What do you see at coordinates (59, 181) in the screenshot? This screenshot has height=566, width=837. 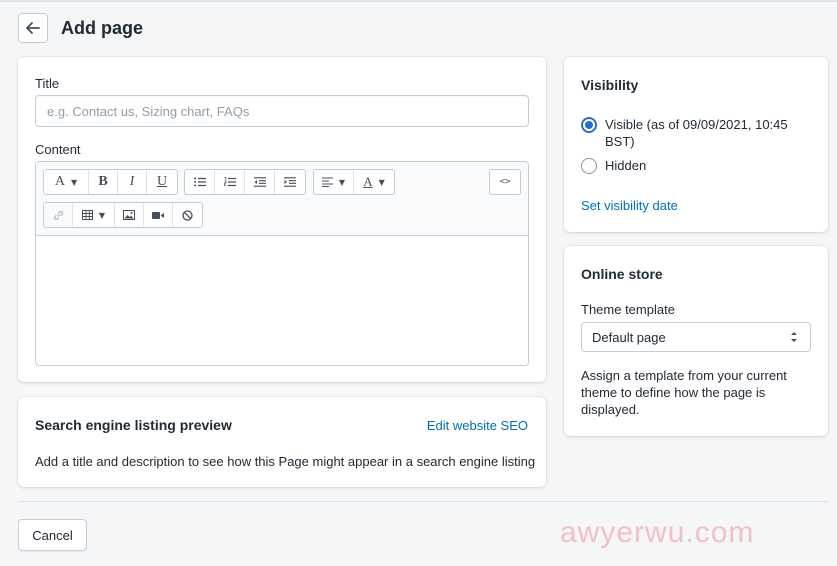 I see `font-style-label: A` at bounding box center [59, 181].